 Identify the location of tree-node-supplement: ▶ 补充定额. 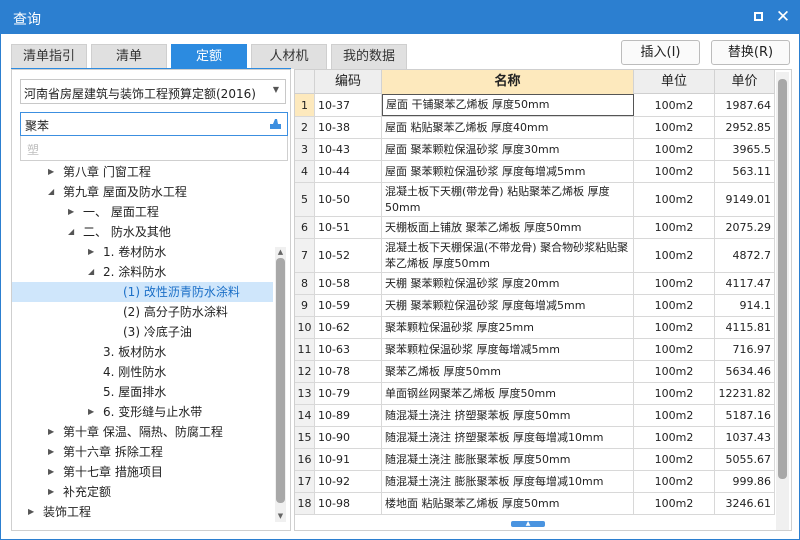
(142, 492).